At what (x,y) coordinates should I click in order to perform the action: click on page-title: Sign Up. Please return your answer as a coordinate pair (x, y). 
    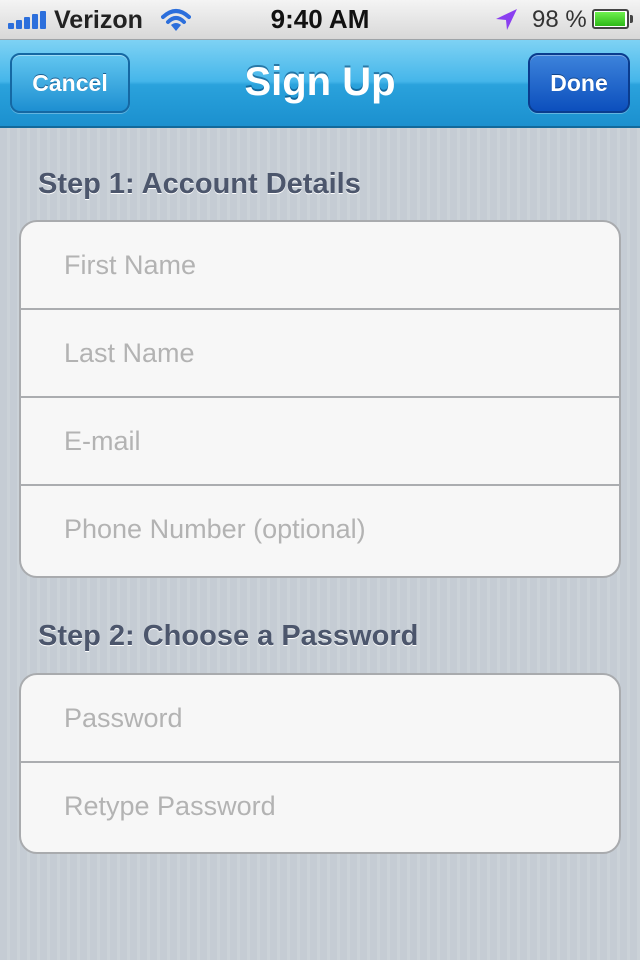
    Looking at the image, I should click on (320, 82).